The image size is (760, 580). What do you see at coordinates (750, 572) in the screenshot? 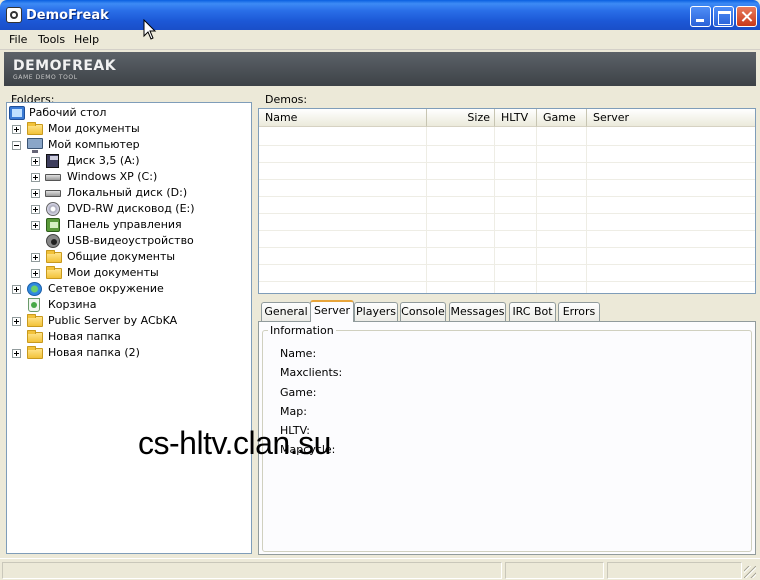
I see `resize-grip-icon` at bounding box center [750, 572].